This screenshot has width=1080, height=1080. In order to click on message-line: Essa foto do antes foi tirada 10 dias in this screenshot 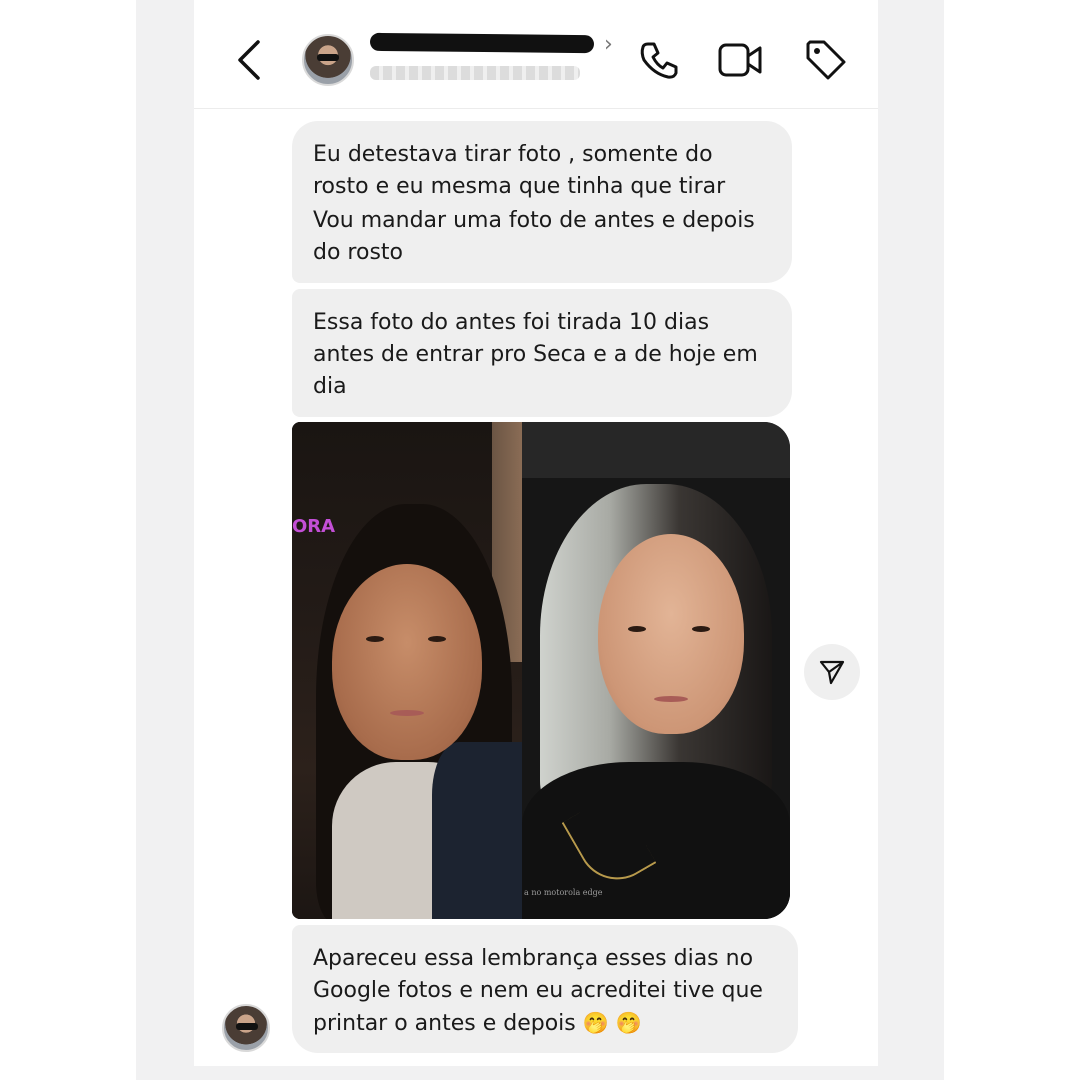, I will do `click(511, 322)`.